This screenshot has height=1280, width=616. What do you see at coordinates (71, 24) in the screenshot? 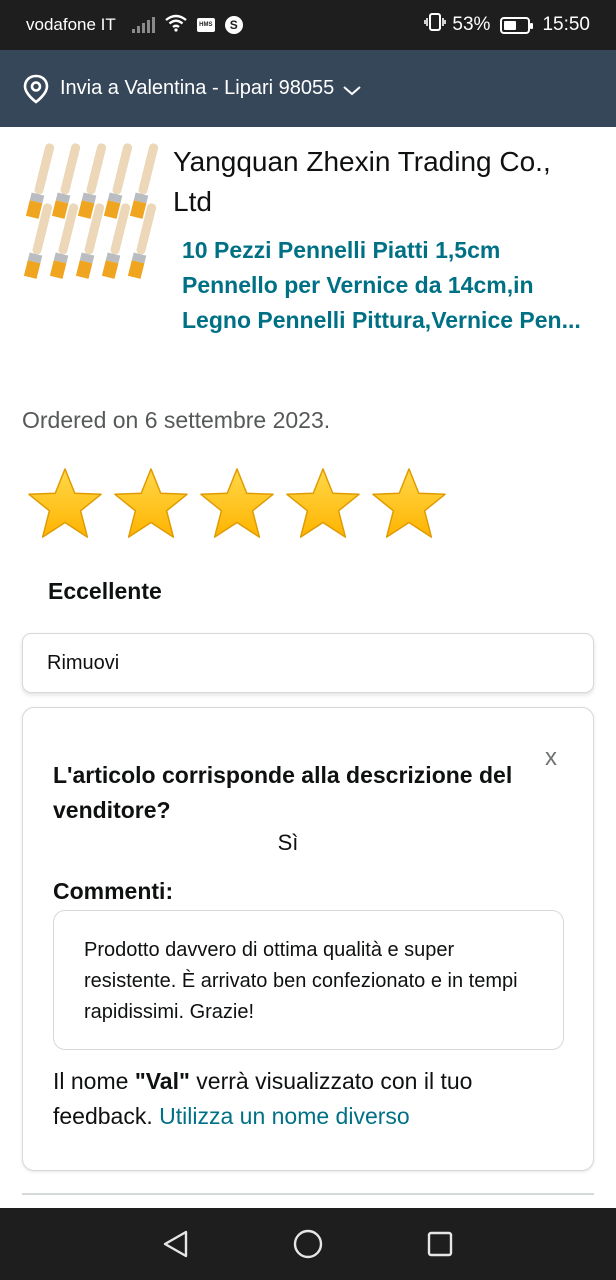
I see `carrier-name: vodafone IT` at bounding box center [71, 24].